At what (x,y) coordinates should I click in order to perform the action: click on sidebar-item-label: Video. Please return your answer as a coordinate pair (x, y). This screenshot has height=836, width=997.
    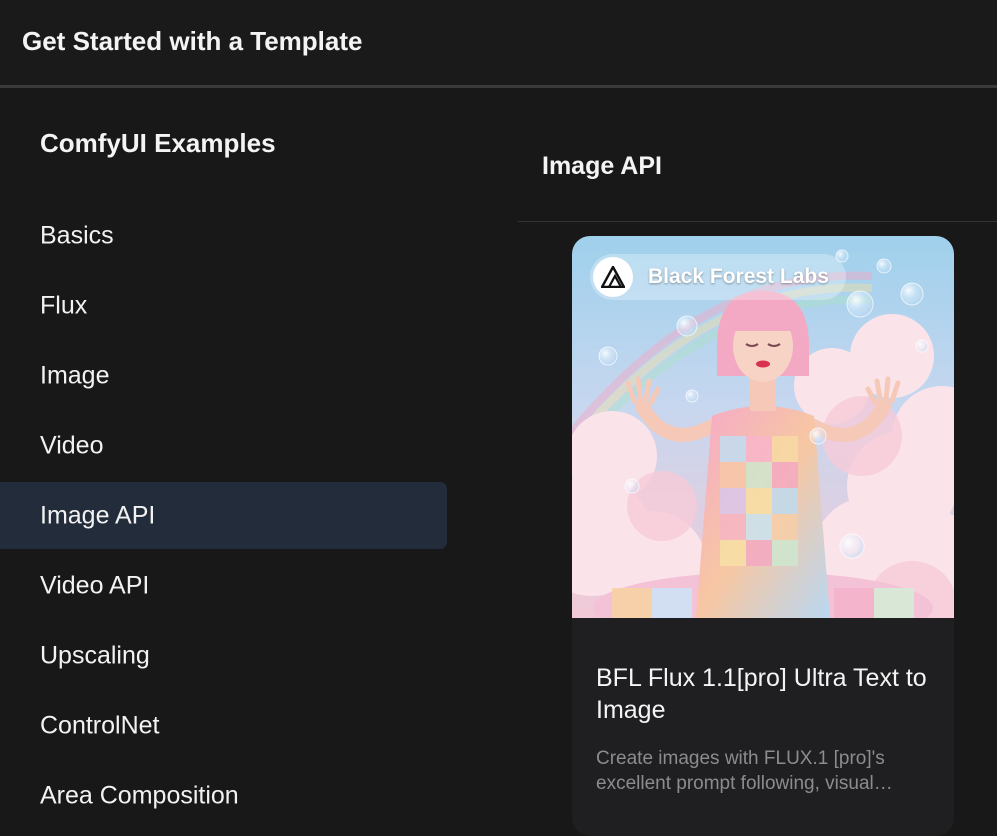
    Looking at the image, I should click on (72, 445).